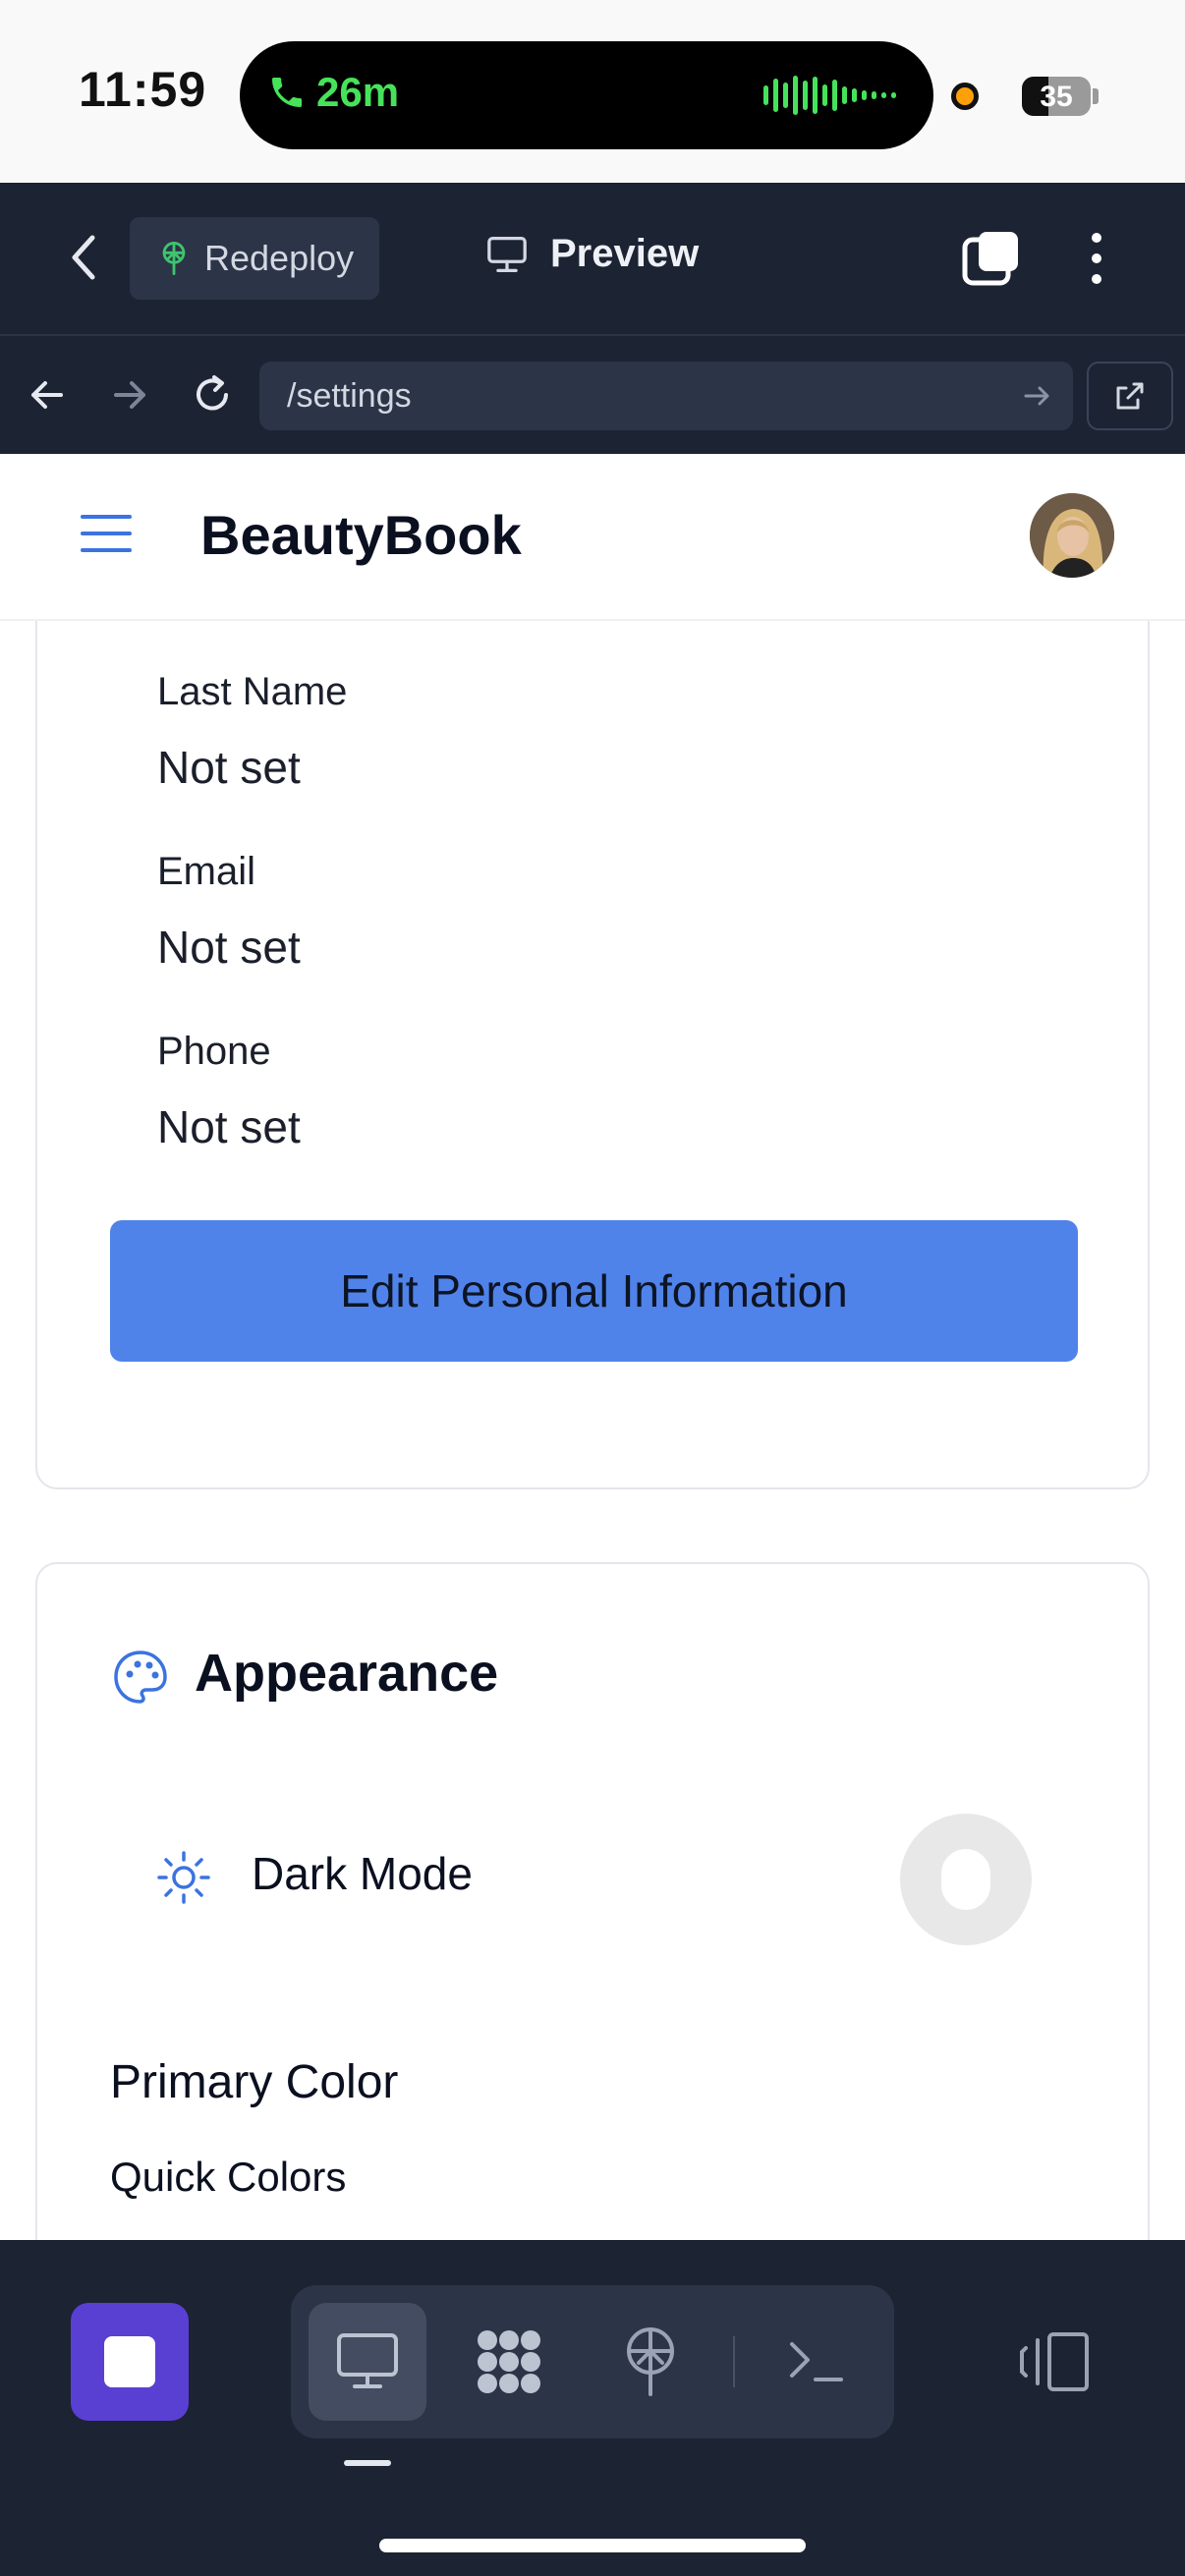  I want to click on appearance-title: Appearance, so click(347, 1673).